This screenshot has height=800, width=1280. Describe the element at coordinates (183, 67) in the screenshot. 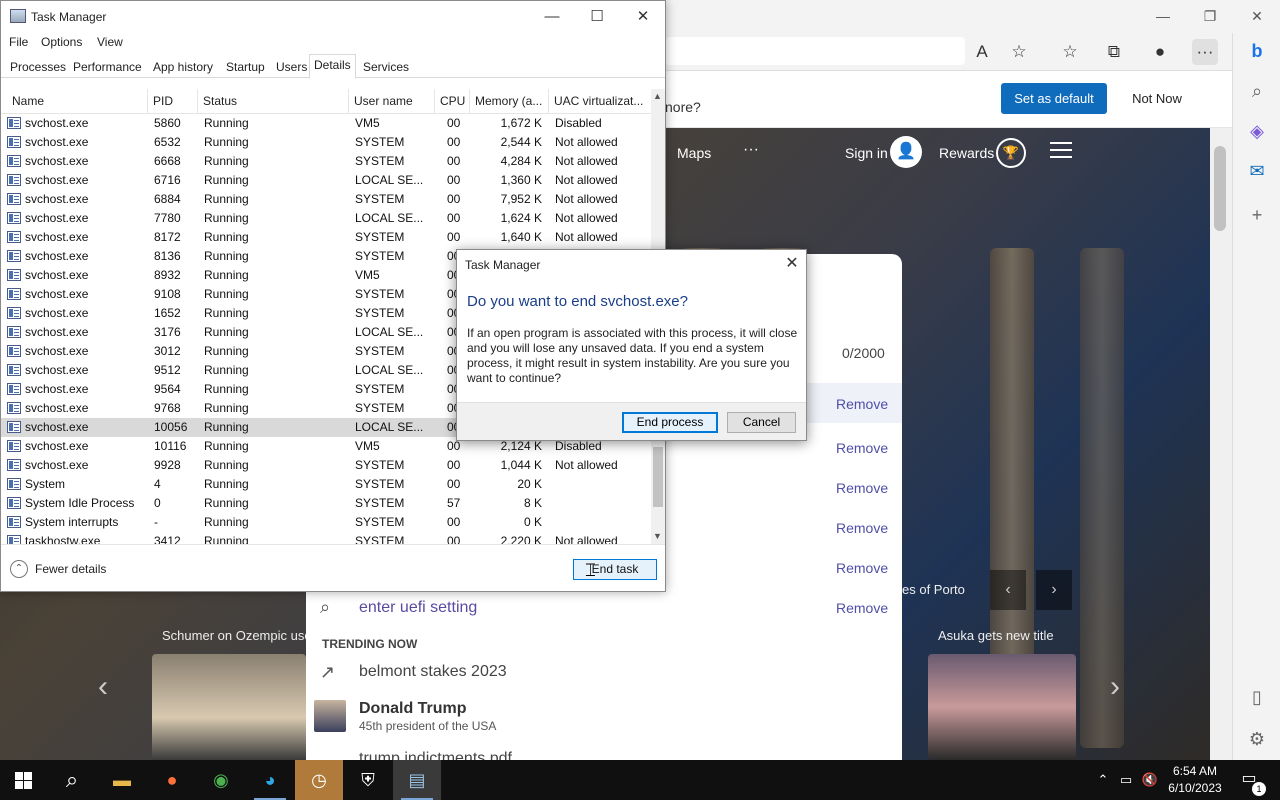

I see `tab-app-history: App history` at that location.